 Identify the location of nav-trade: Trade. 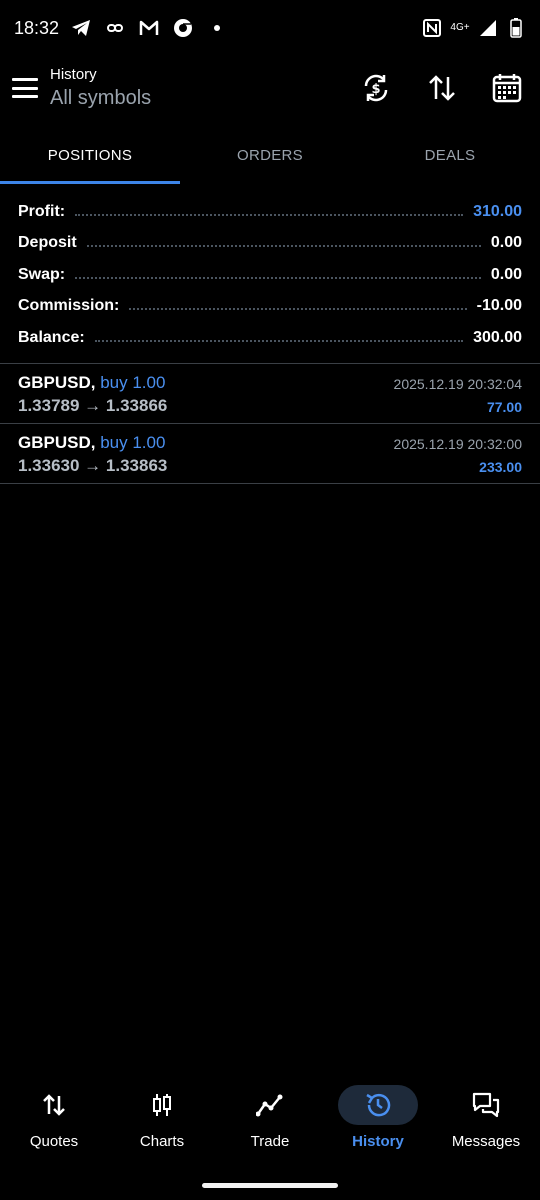
(270, 1120).